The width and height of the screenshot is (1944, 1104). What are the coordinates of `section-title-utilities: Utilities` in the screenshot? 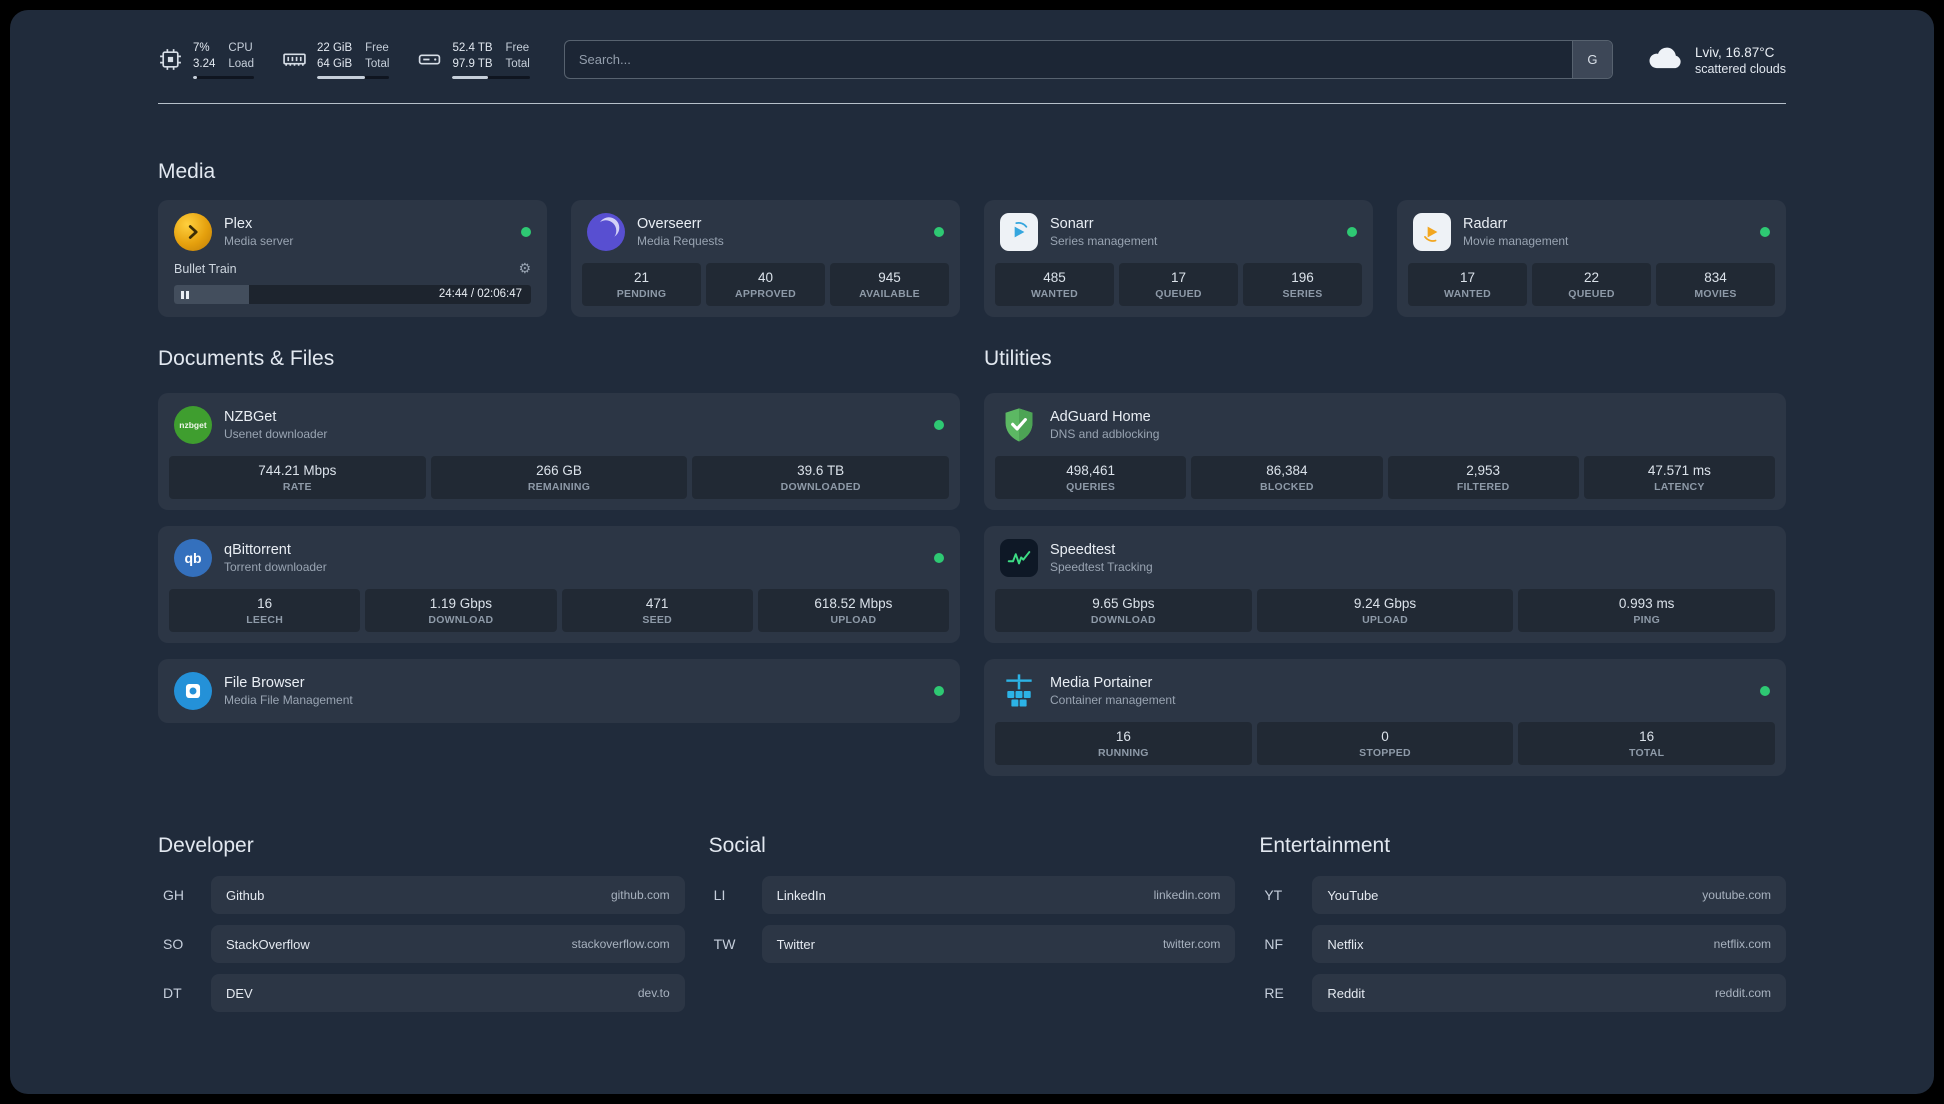 It's located at (1018, 359).